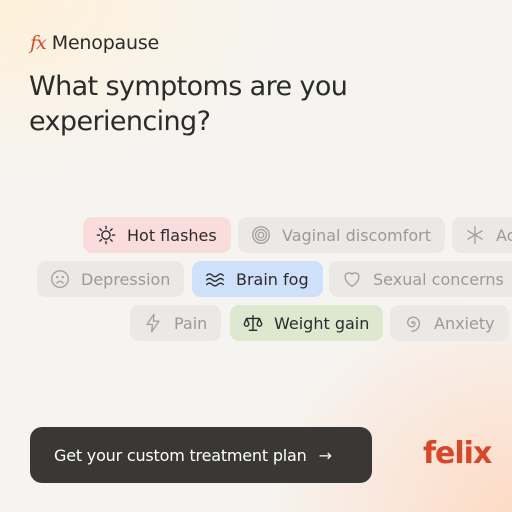 The width and height of the screenshot is (512, 512). I want to click on arrow-right-icon: →, so click(325, 455).